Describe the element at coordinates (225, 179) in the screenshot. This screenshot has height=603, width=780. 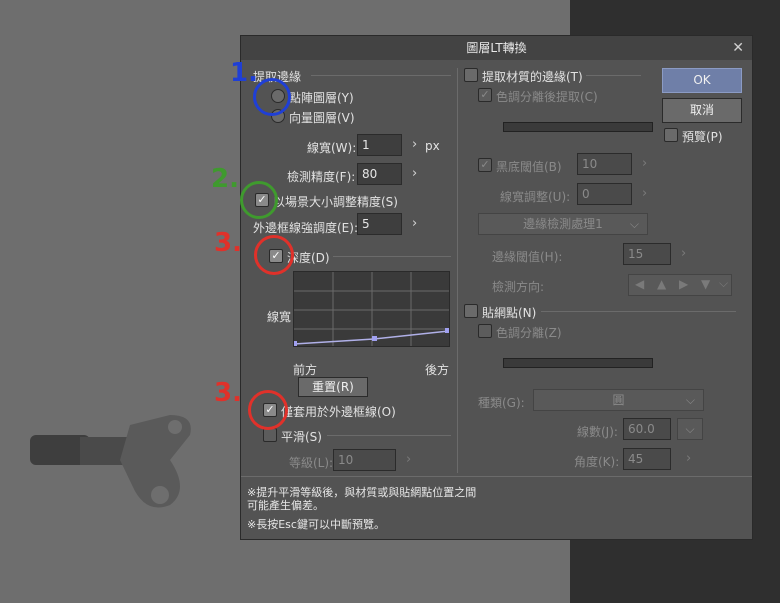
I see `marker-2: 2.` at that location.